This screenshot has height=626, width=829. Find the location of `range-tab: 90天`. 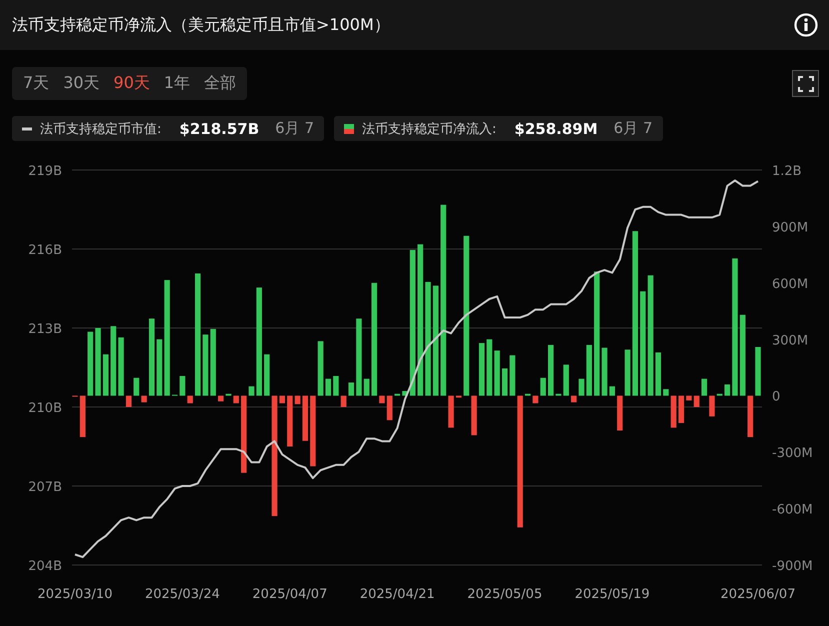

range-tab: 90天 is located at coordinates (131, 83).